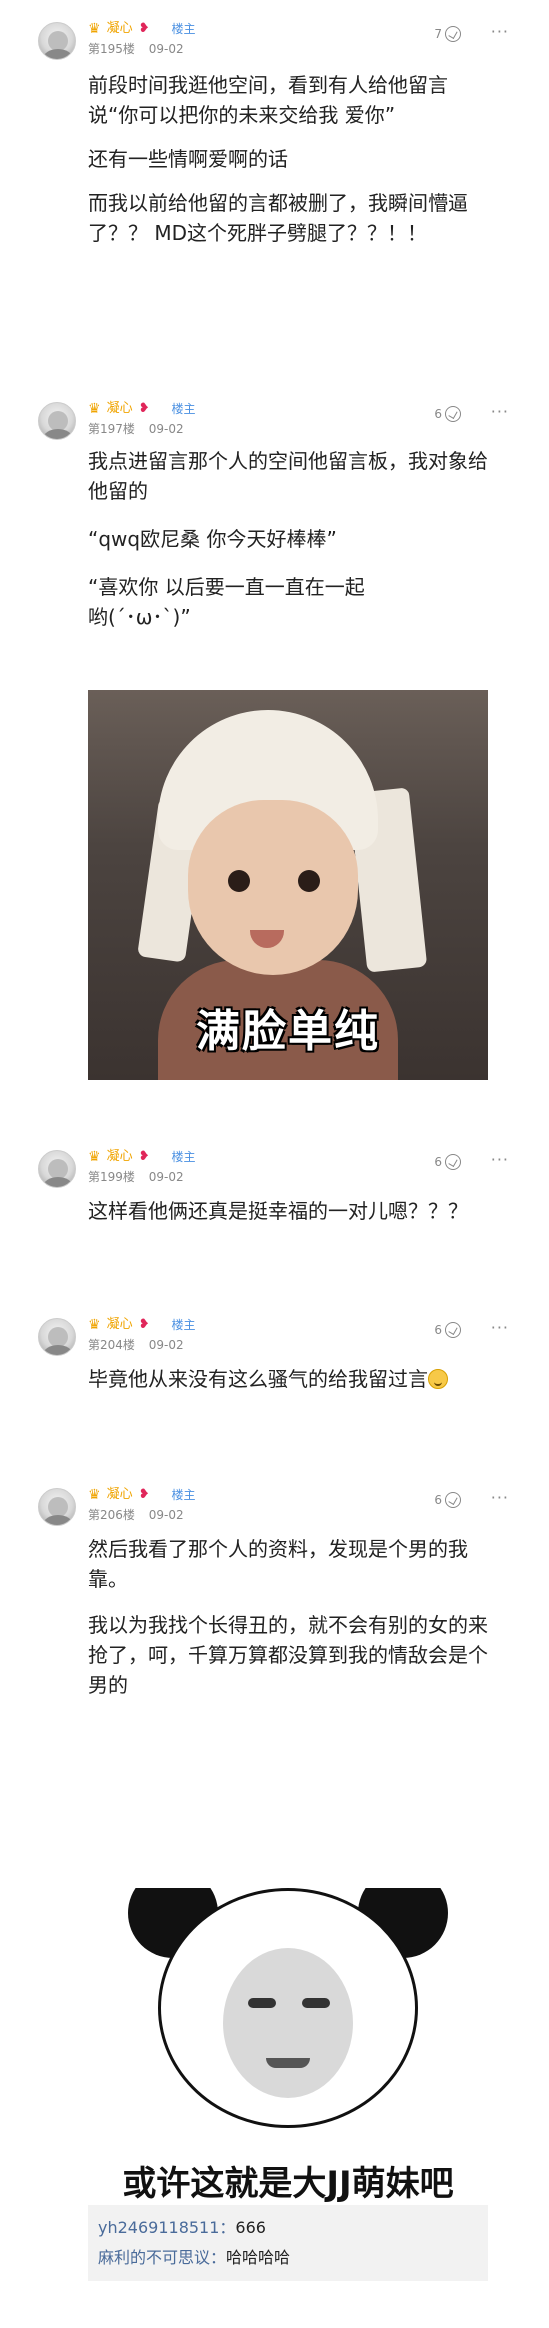  Describe the element at coordinates (142, 1167) in the screenshot. I see `post-meta: ♛ 凝心 ❥ 楼主 第199楼 09-02` at that location.